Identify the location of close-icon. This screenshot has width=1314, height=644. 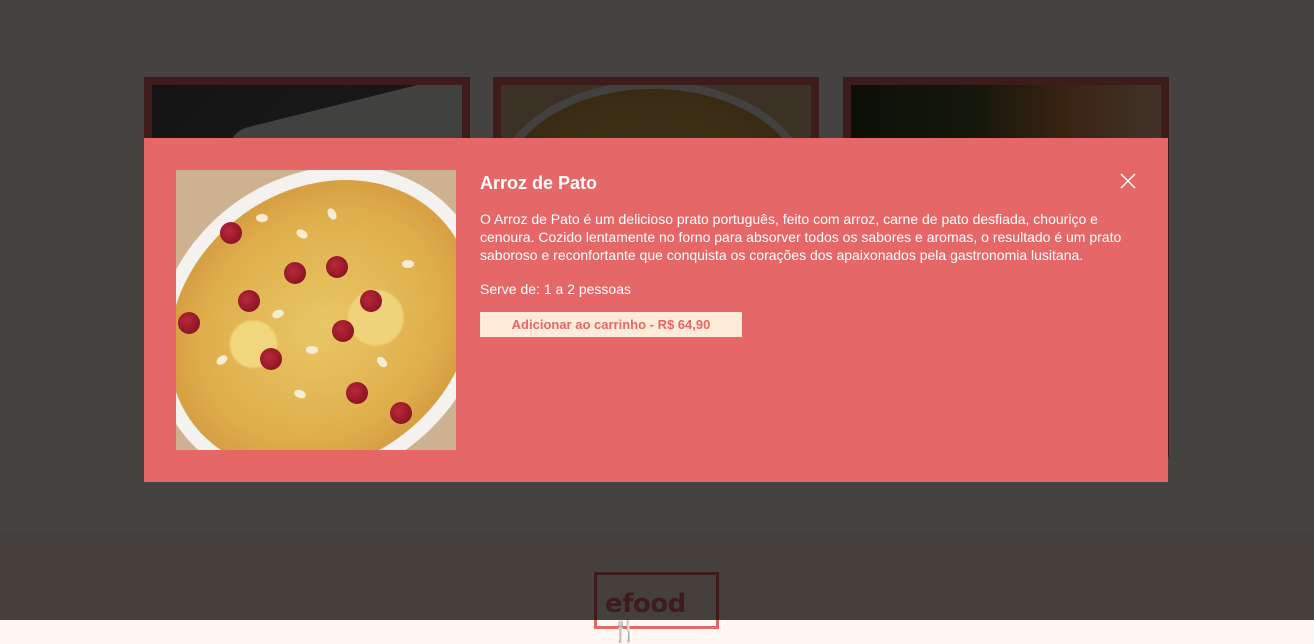
(1128, 181).